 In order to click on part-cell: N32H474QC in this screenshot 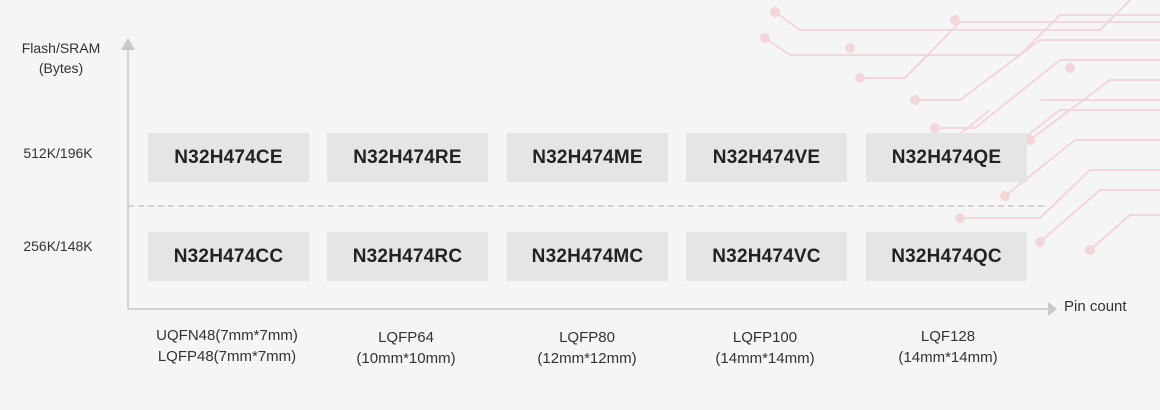, I will do `click(946, 256)`.